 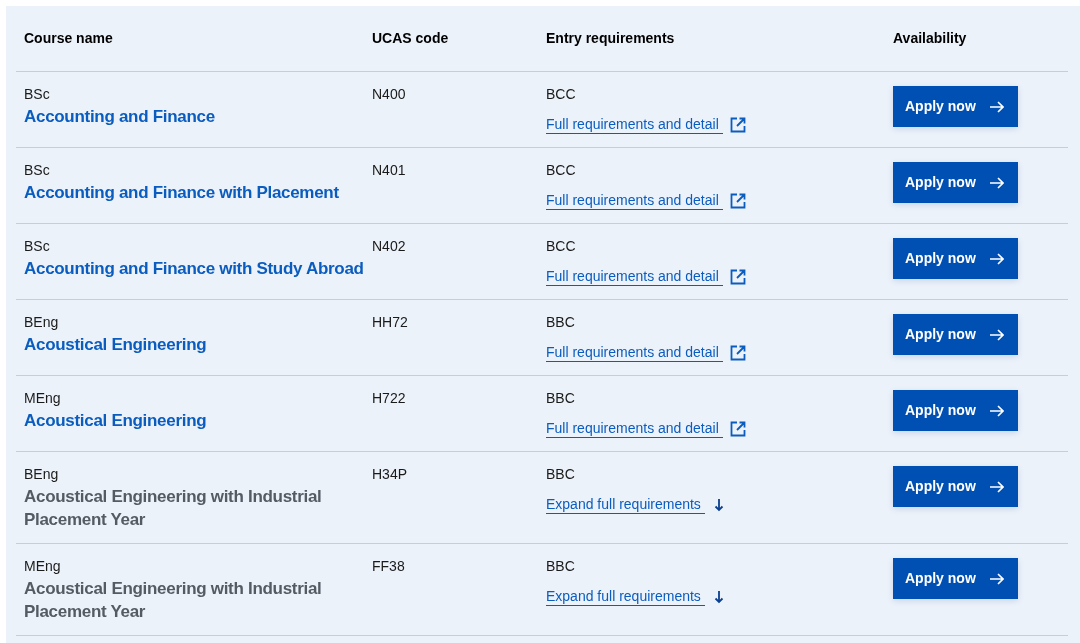 I want to click on column-header: Course name, so click(x=68, y=38).